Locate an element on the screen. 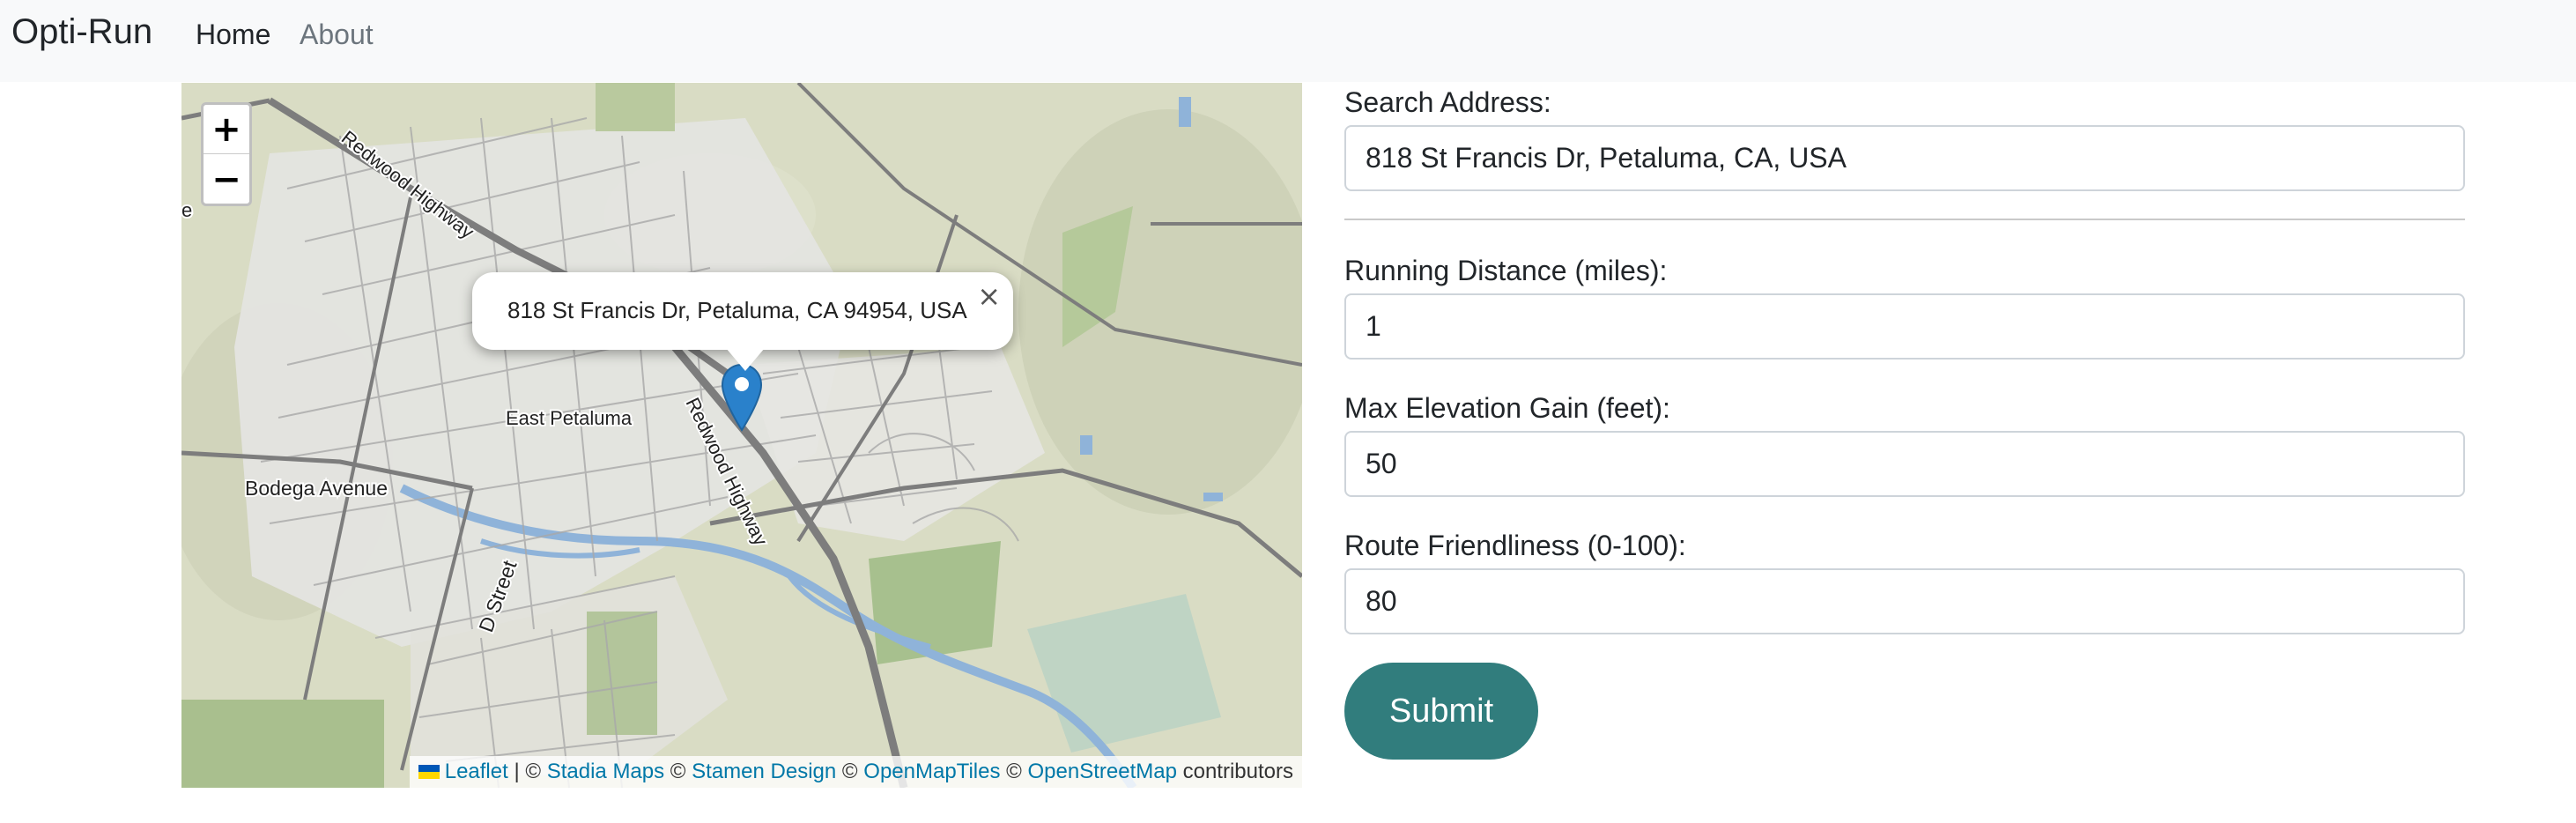 The image size is (2576, 823). label-east-petaluma: East Petaluma is located at coordinates (569, 418).